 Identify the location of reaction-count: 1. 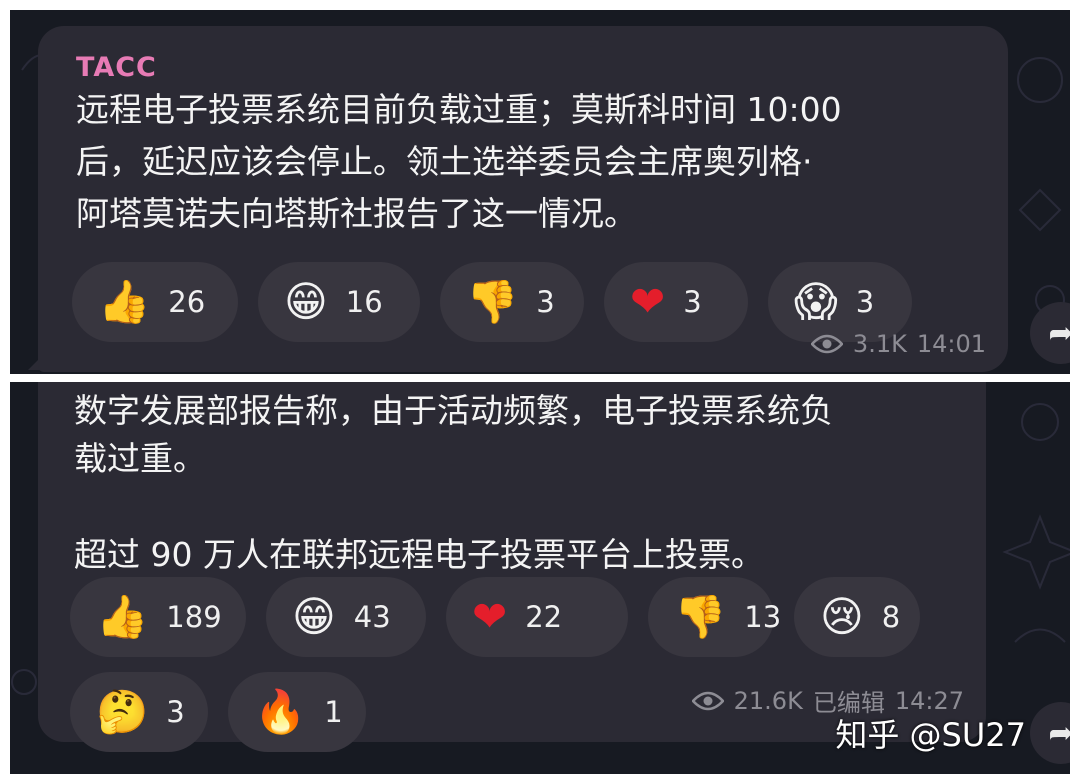
(333, 712).